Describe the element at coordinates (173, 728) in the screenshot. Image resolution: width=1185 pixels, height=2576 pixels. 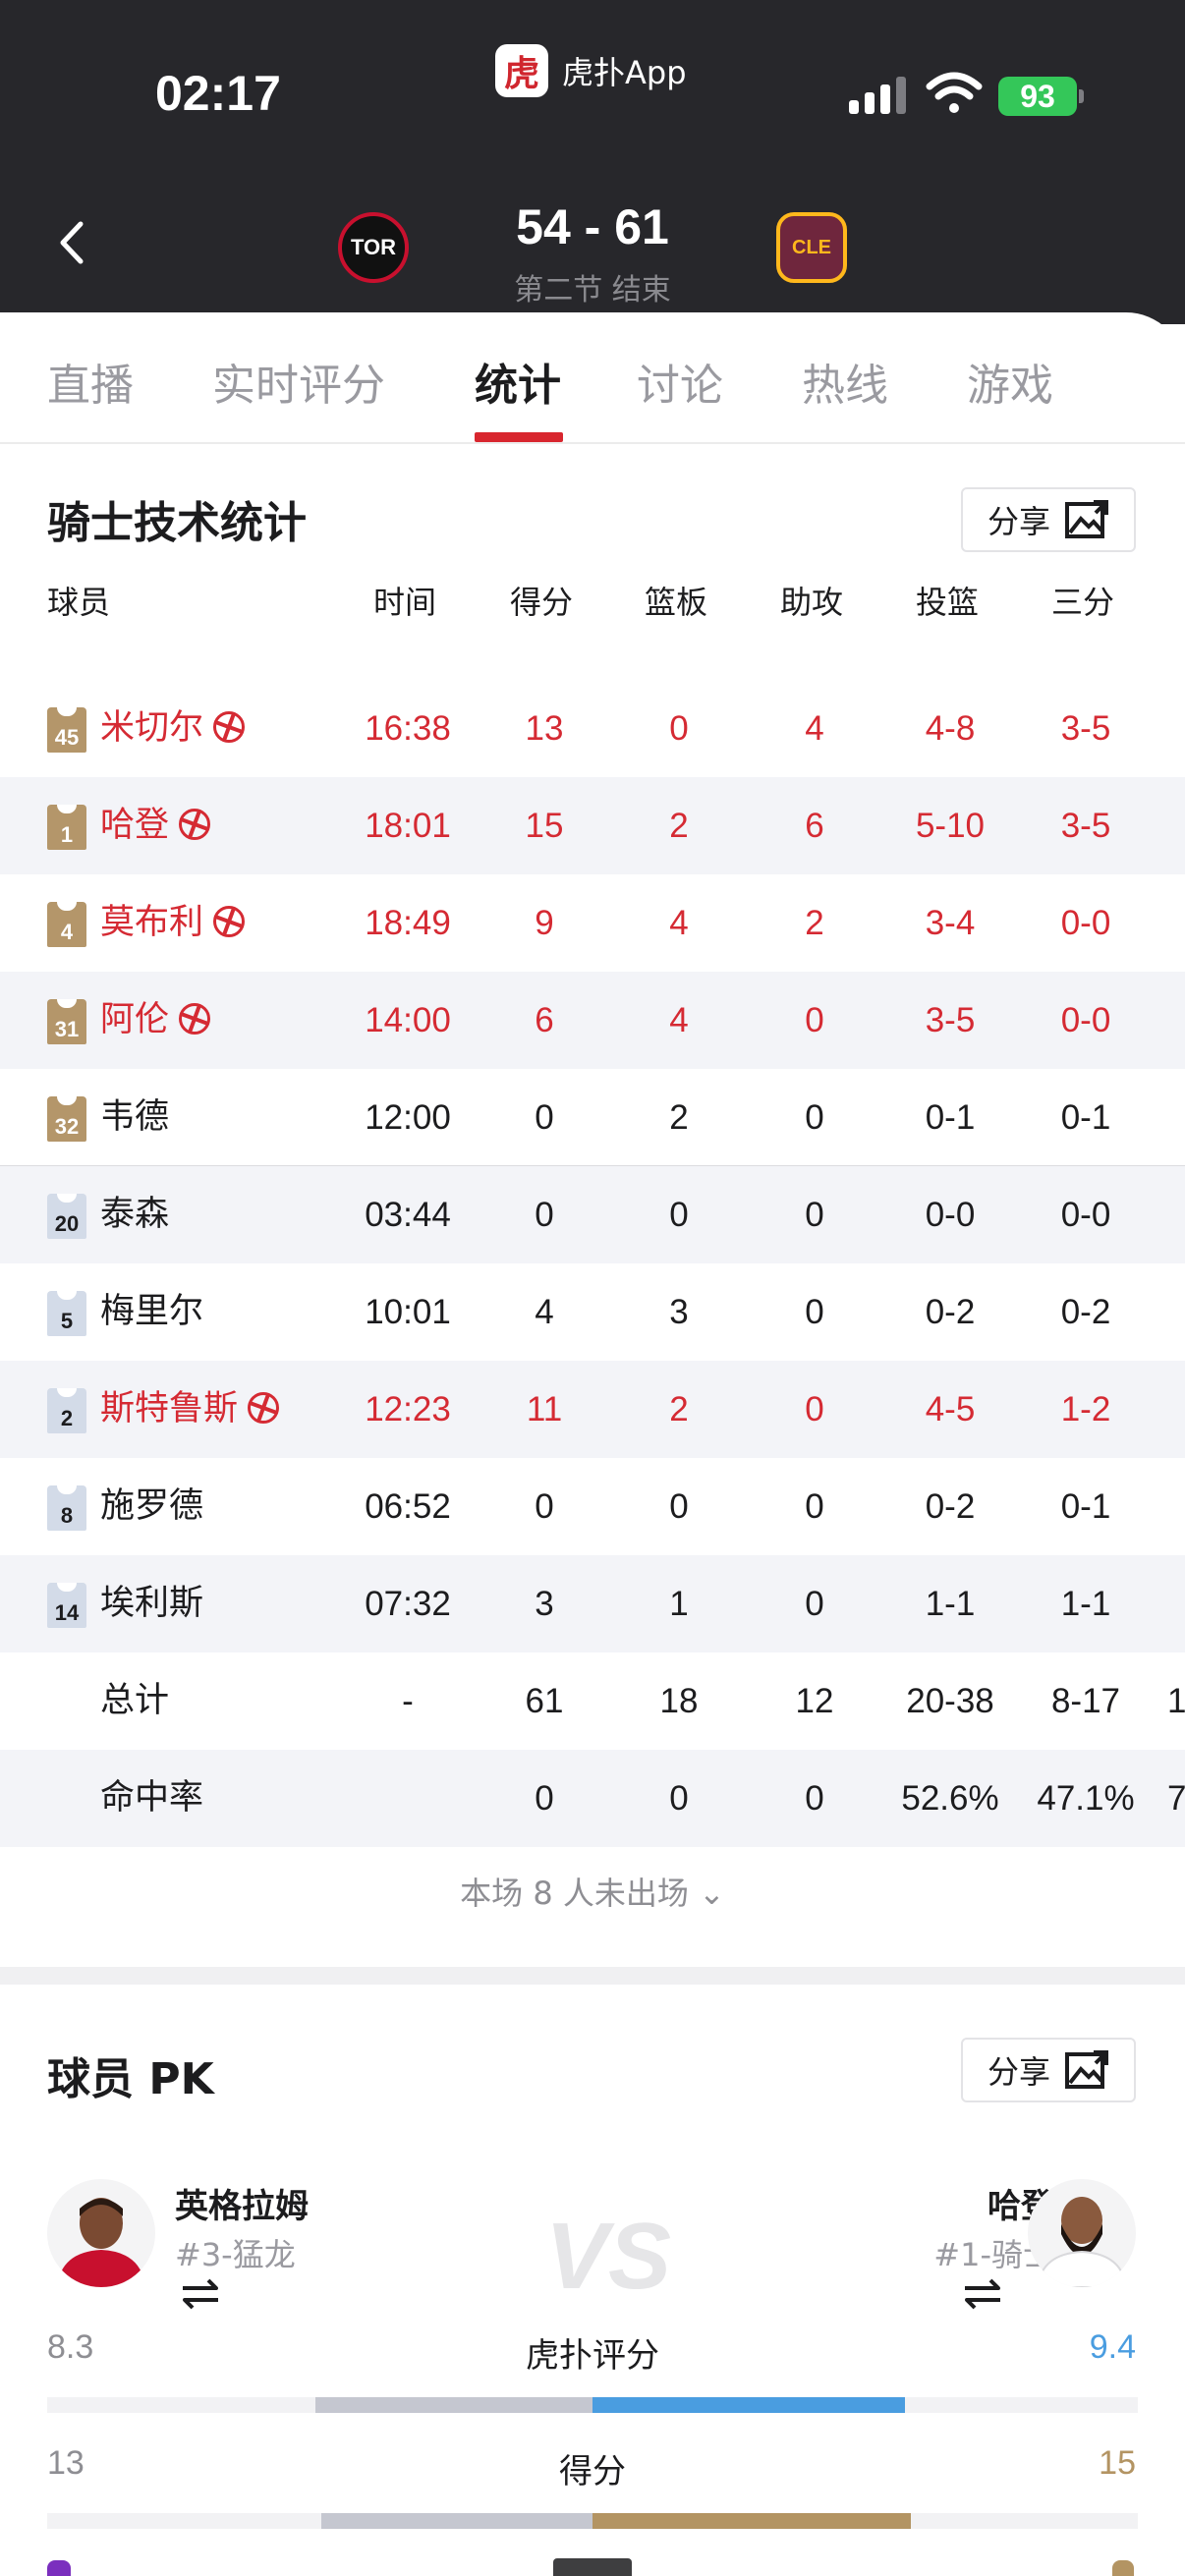
I see `player-name: 米切尔` at that location.